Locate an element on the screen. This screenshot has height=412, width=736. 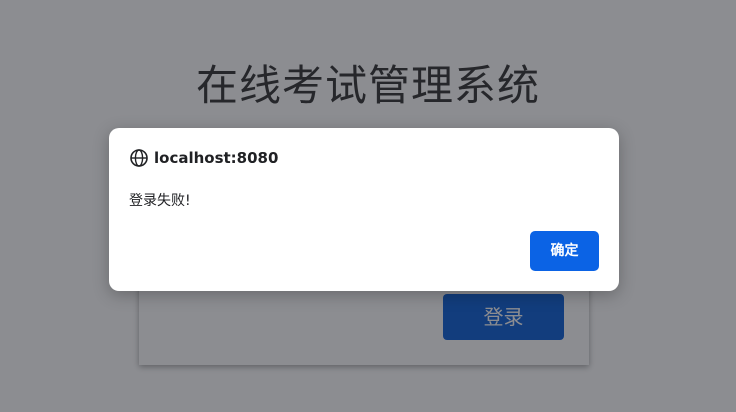
dialog-message: 登录失败! is located at coordinates (160, 201).